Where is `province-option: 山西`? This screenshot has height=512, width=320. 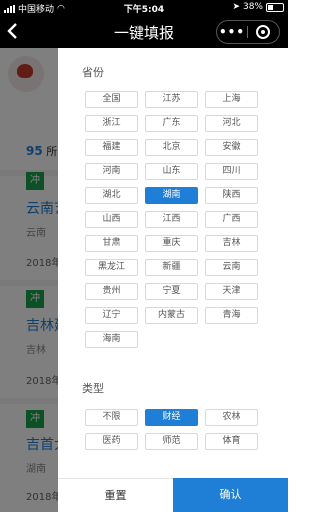
province-option: 山西 is located at coordinates (111, 219).